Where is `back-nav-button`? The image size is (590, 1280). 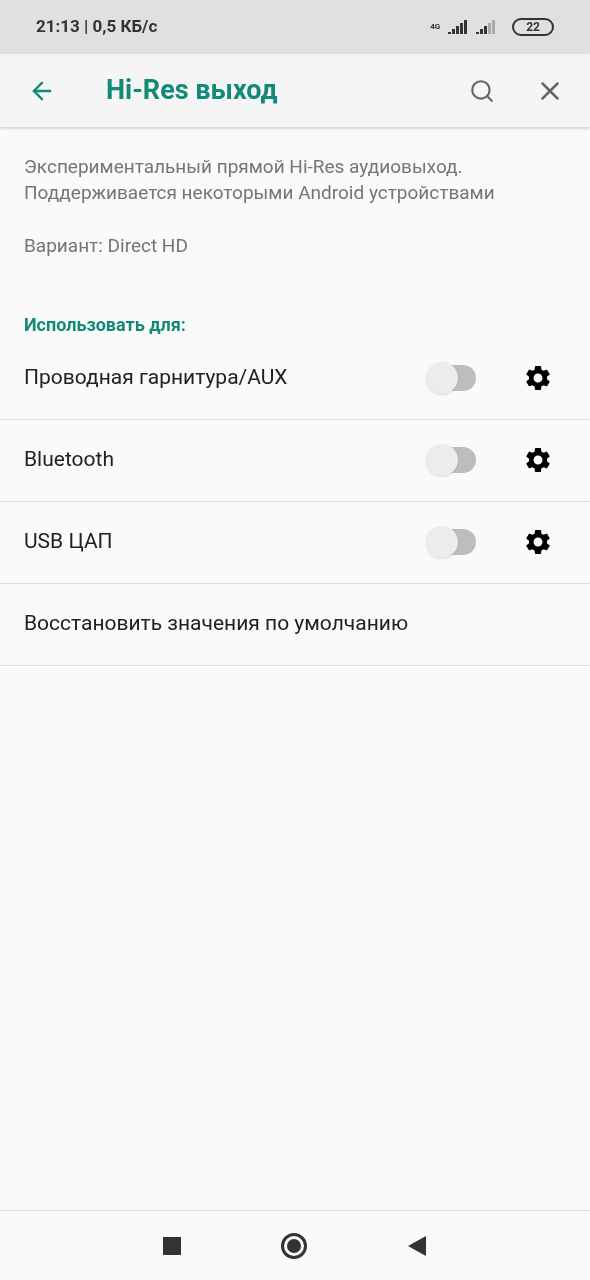 back-nav-button is located at coordinates (417, 1245).